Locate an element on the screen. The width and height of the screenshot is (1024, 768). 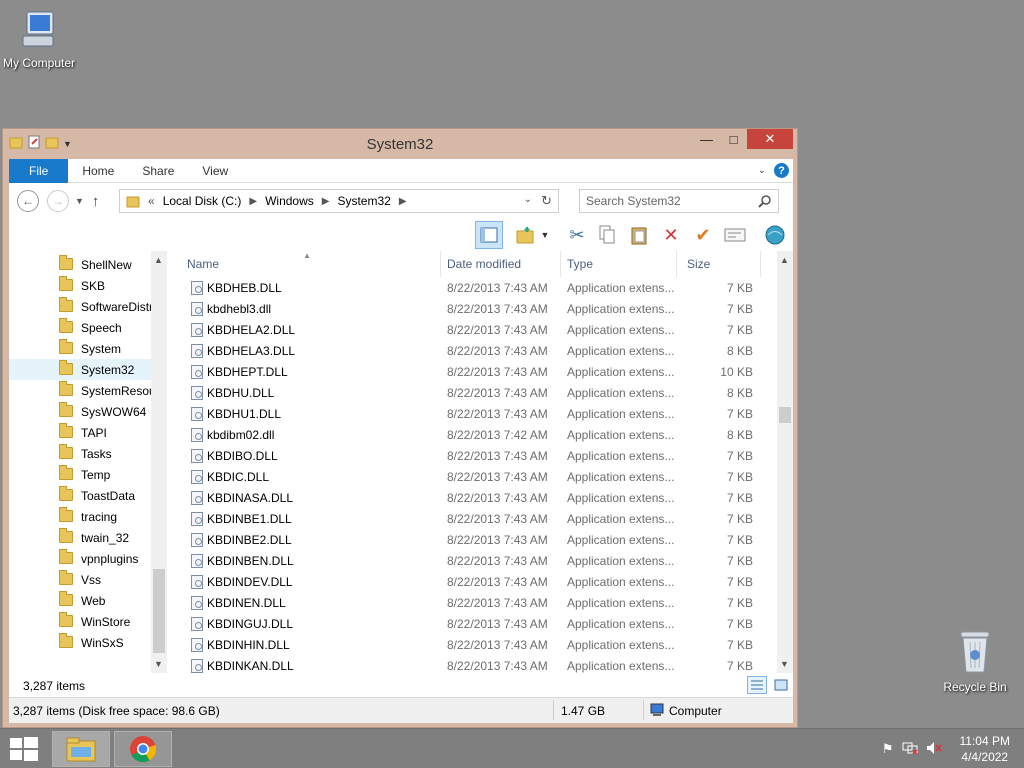
address-overflow-icon: « is located at coordinates (151, 201).